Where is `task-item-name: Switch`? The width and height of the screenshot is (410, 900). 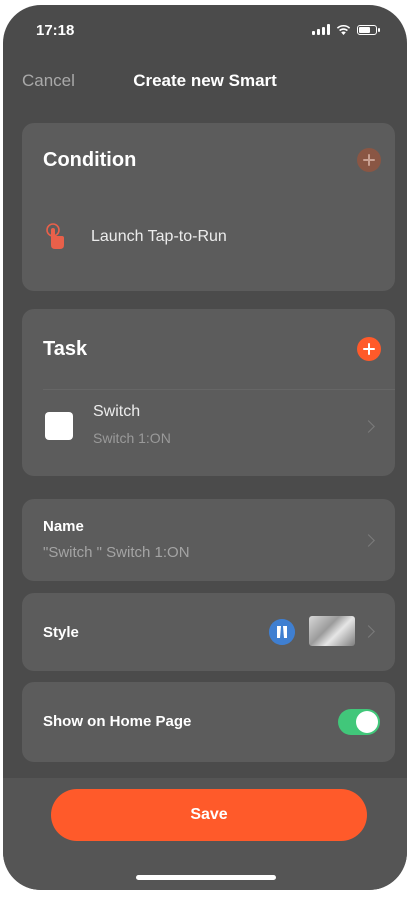 task-item-name: Switch is located at coordinates (117, 411).